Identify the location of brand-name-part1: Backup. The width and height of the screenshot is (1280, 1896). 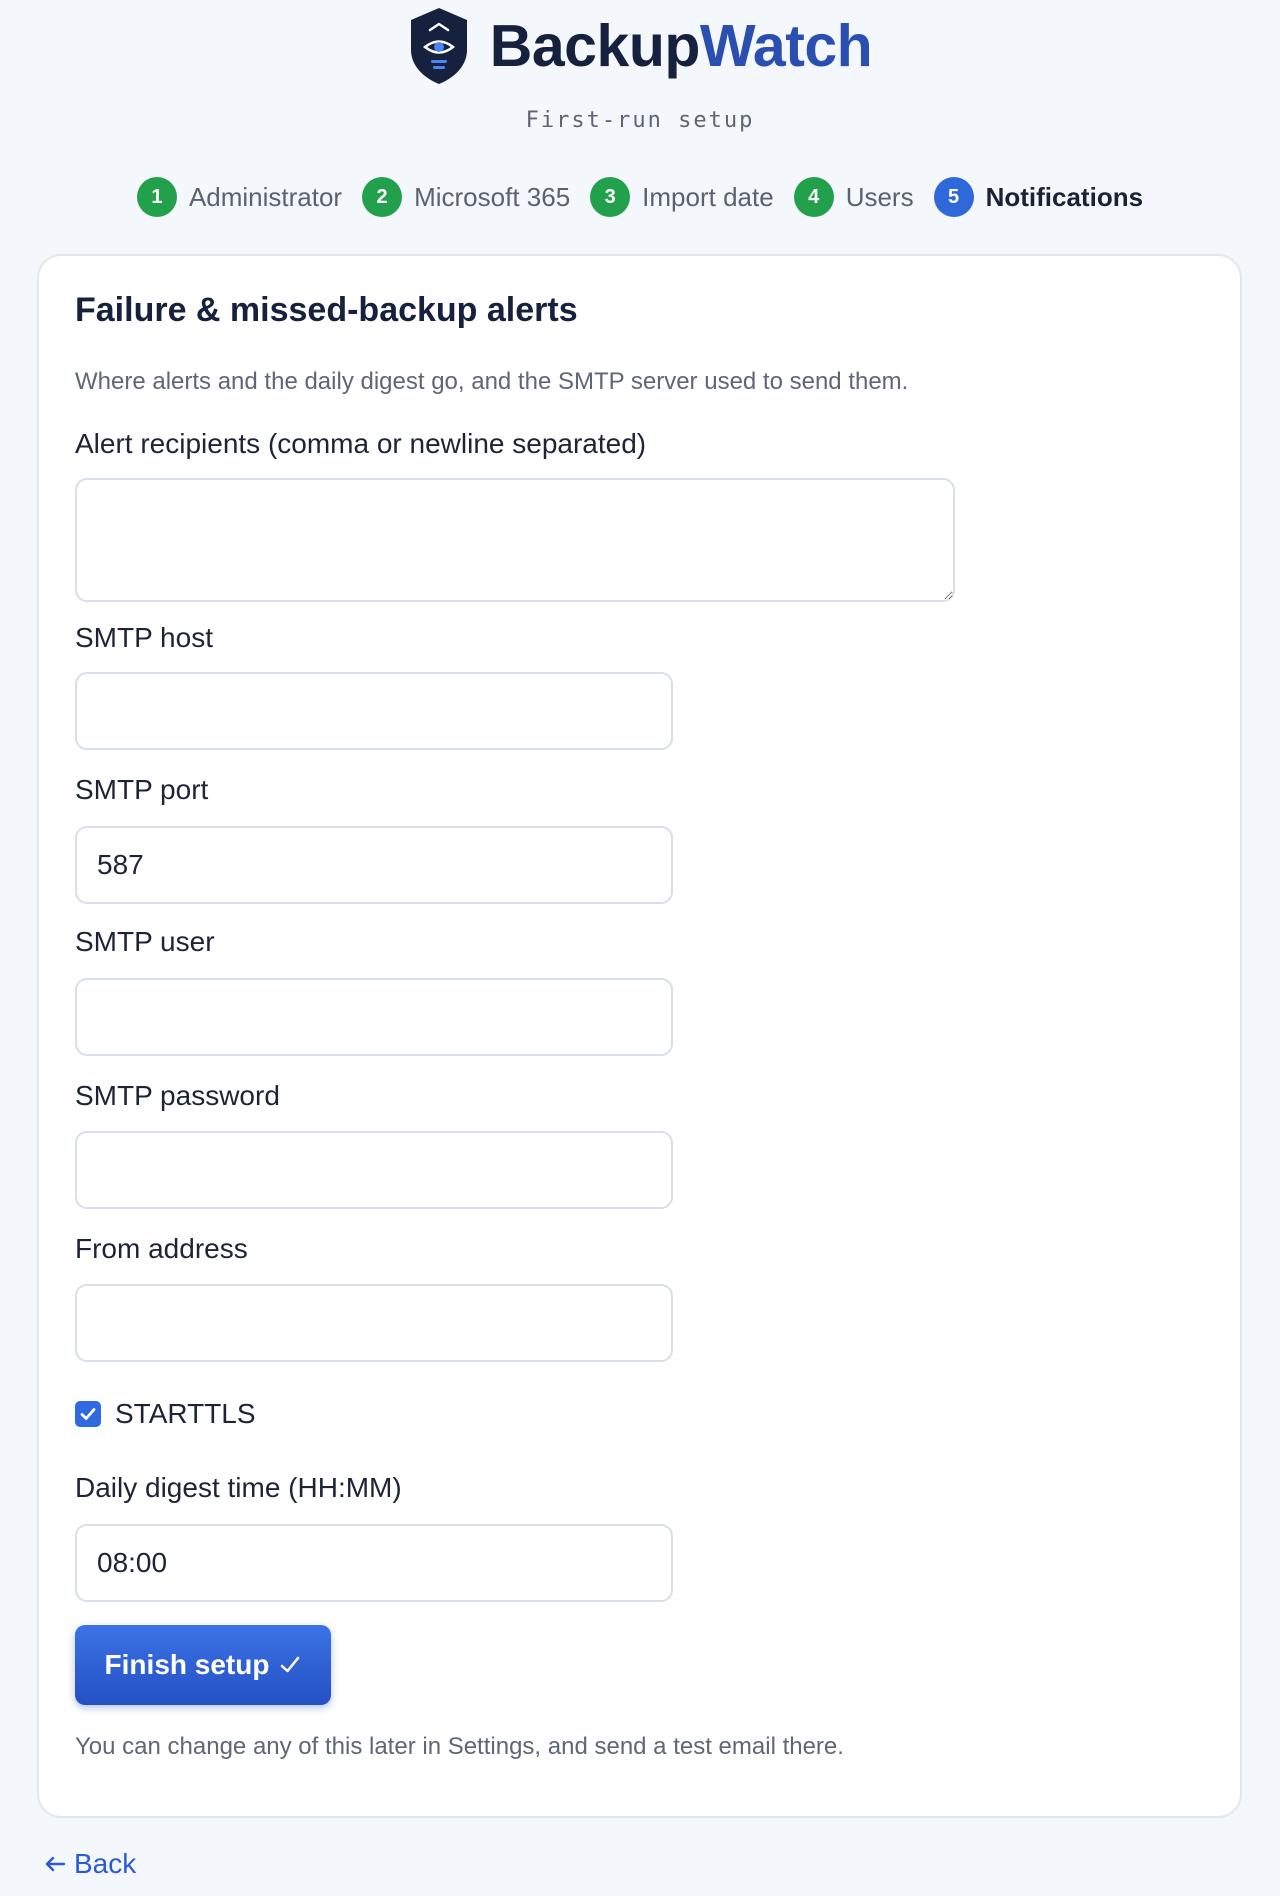
(595, 46).